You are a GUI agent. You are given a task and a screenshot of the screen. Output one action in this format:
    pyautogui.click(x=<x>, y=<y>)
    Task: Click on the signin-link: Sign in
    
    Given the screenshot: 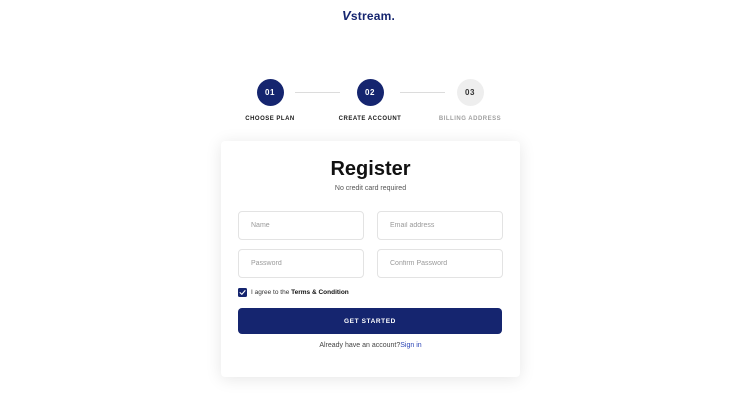 What is the action you would take?
    pyautogui.click(x=410, y=345)
    